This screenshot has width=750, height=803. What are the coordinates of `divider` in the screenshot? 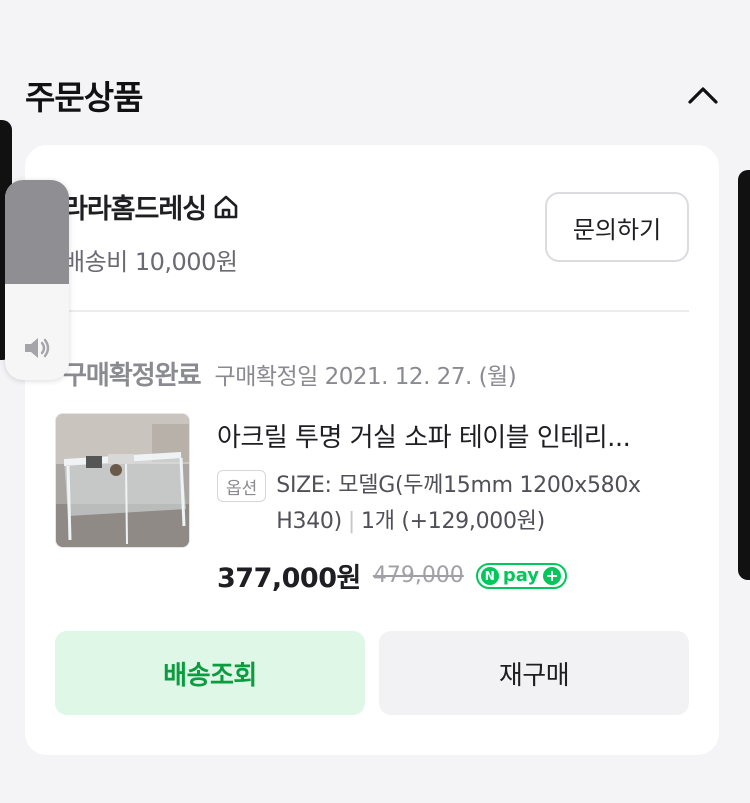 It's located at (376, 311).